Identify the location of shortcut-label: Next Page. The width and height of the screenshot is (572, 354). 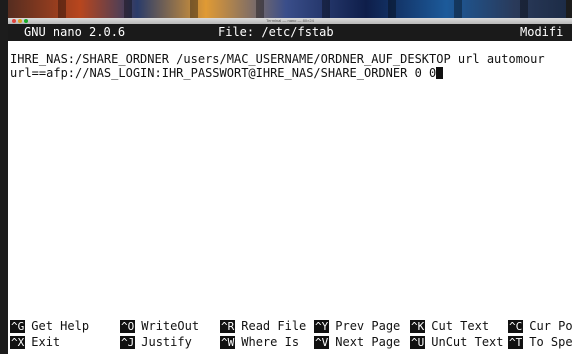
(368, 342).